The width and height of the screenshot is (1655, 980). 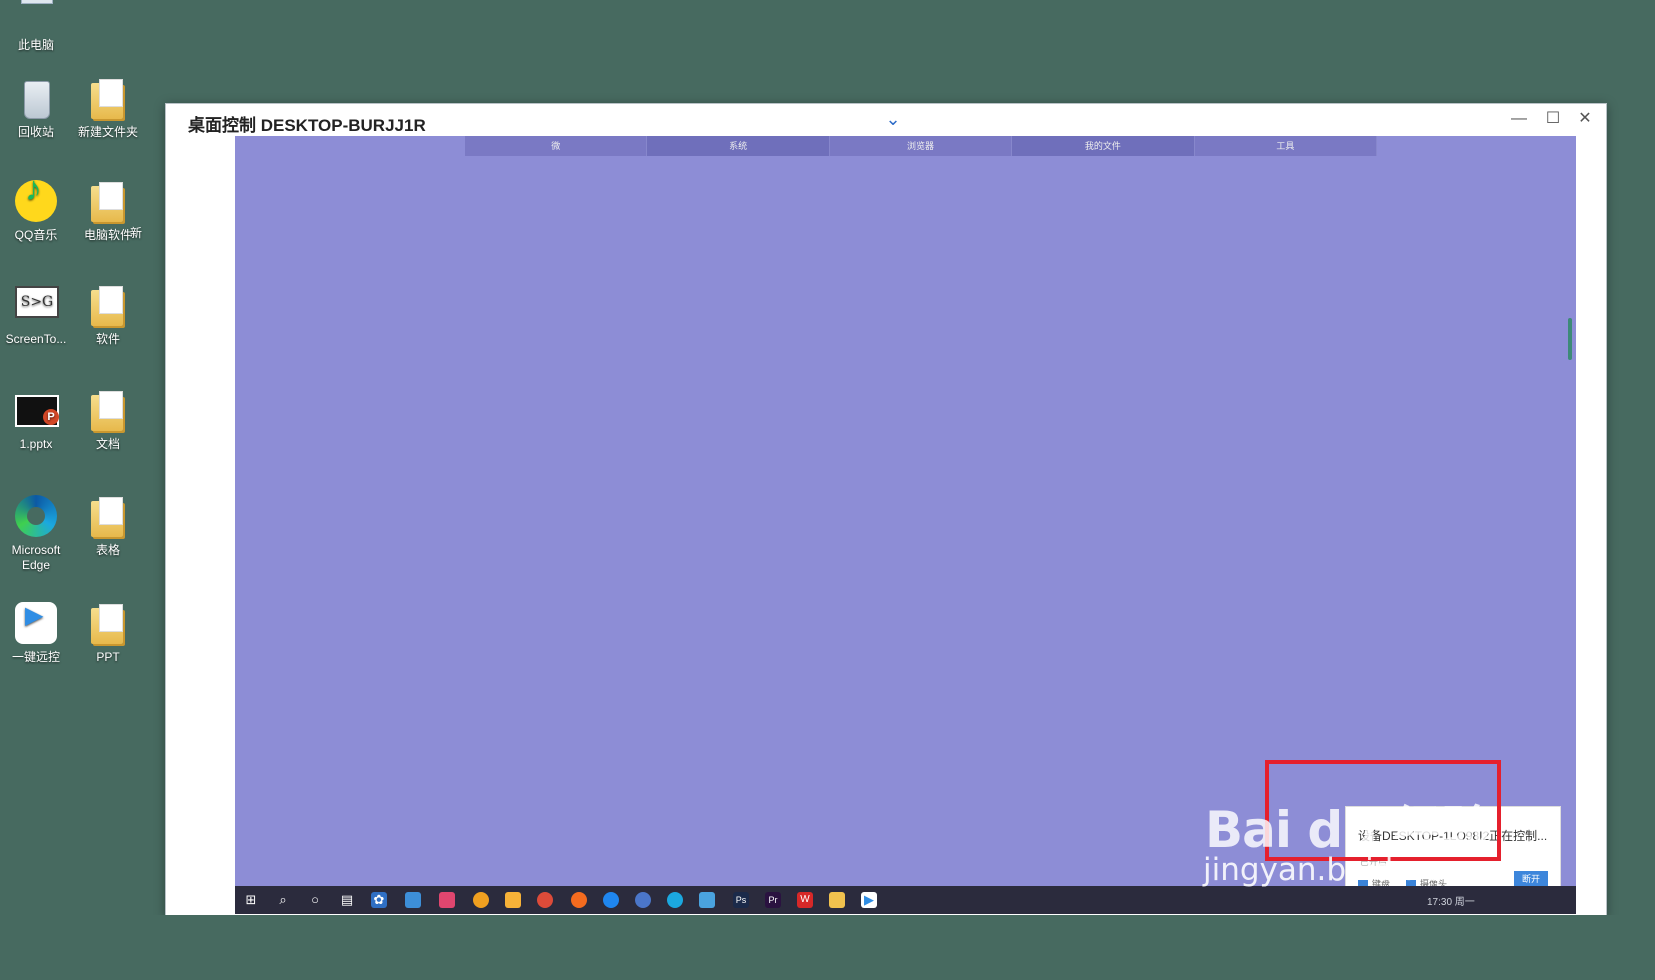 What do you see at coordinates (107, 444) in the screenshot?
I see `desktop-icon-label: 文档` at bounding box center [107, 444].